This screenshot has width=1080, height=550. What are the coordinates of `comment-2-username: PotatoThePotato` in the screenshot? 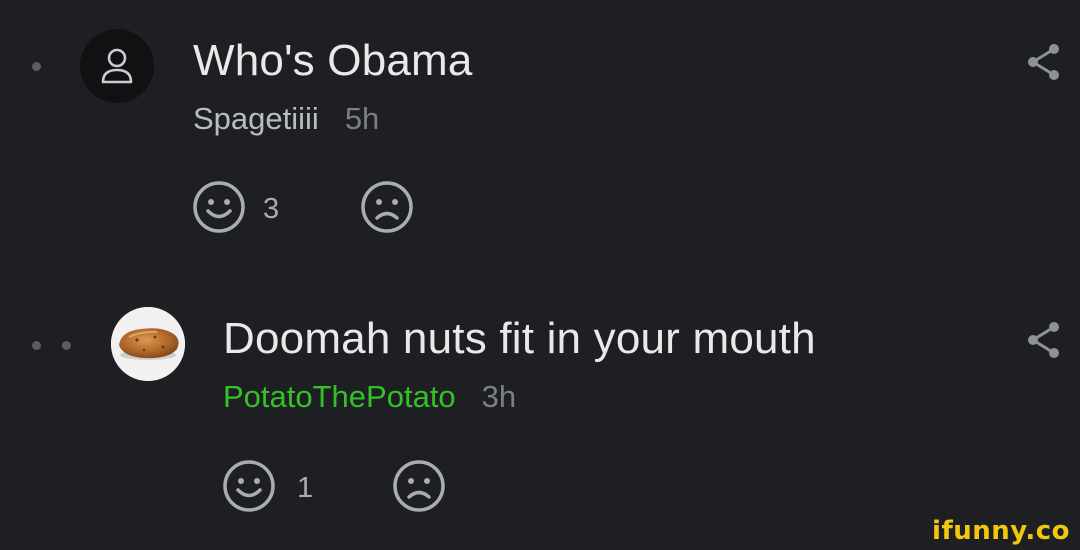 It's located at (339, 396).